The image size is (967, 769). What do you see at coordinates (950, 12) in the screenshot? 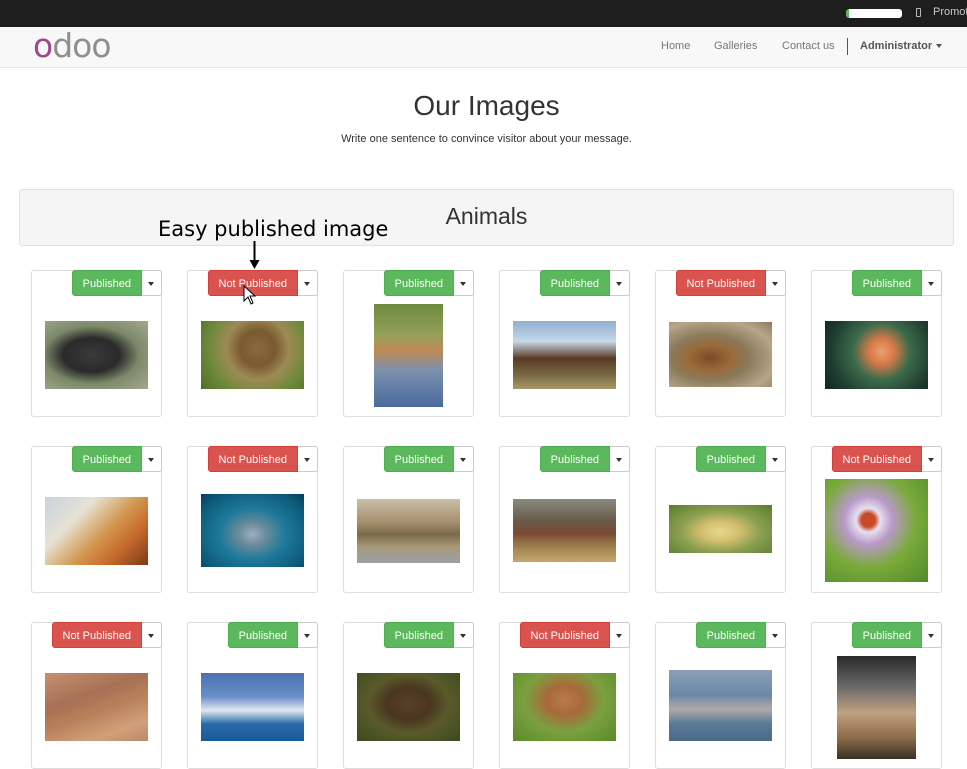
I see `promote-menu: Promot` at bounding box center [950, 12].